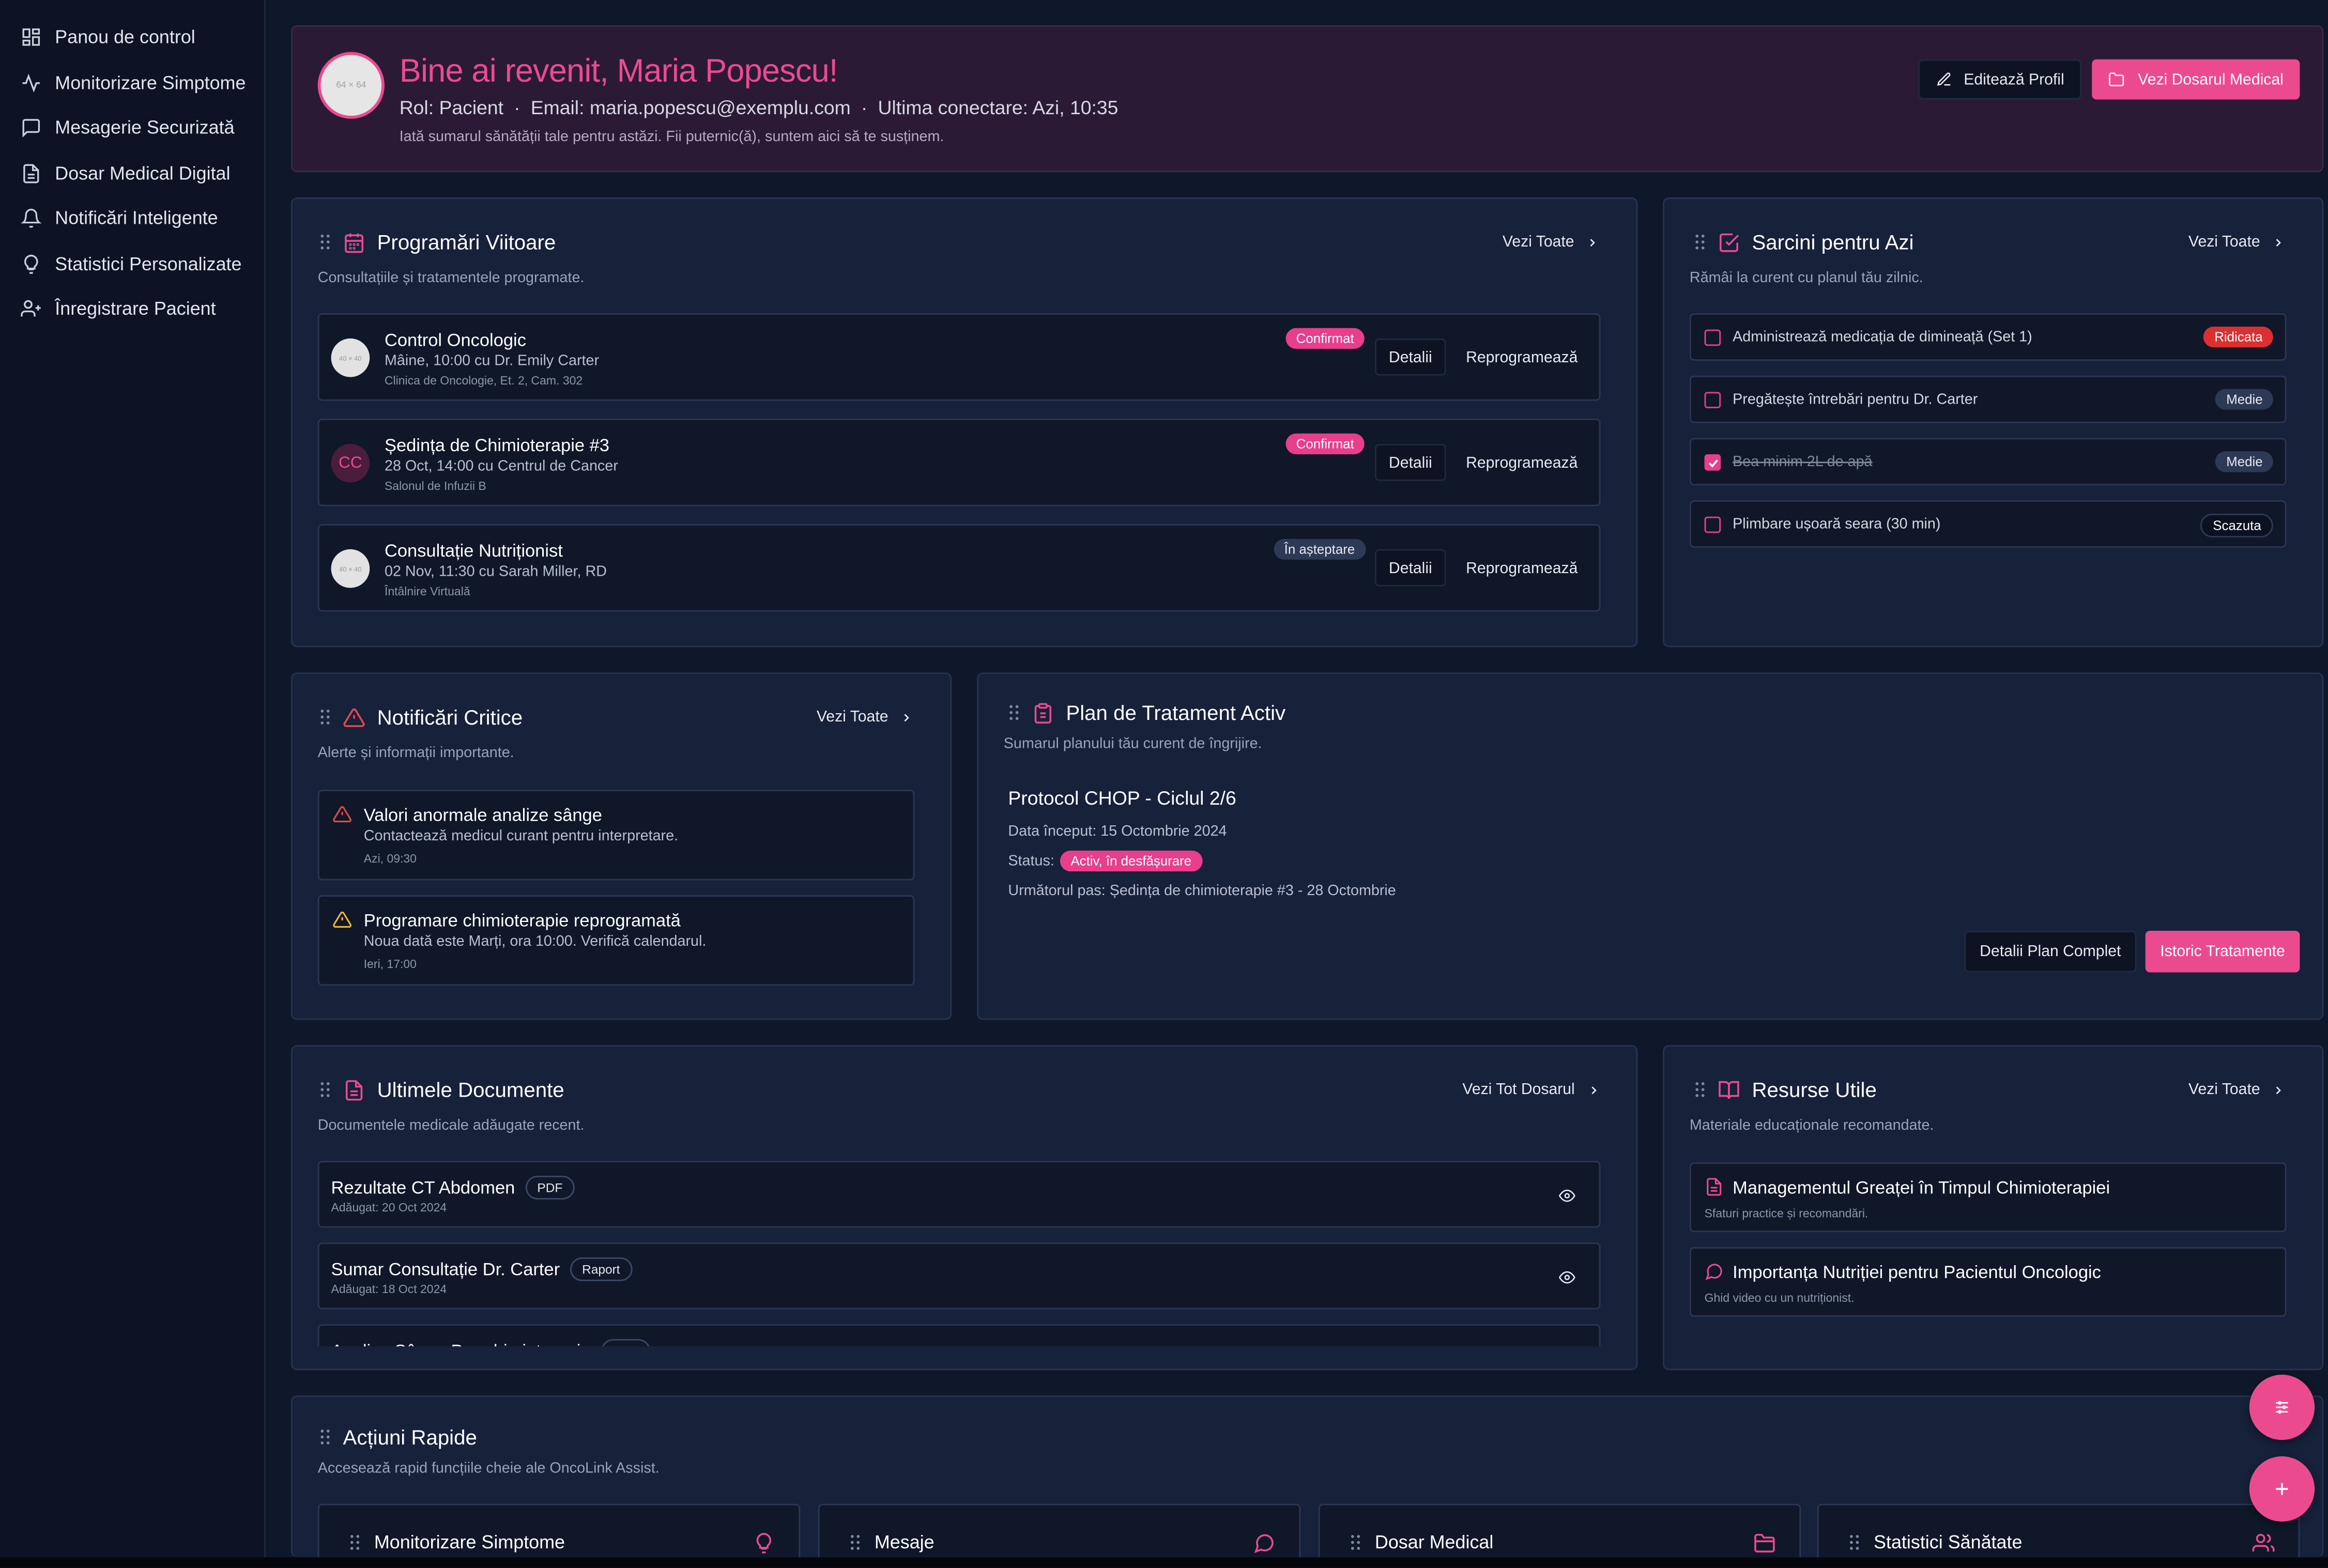 The width and height of the screenshot is (2328, 1568). I want to click on view-all-resources-link: Vezi Toate, so click(2236, 1090).